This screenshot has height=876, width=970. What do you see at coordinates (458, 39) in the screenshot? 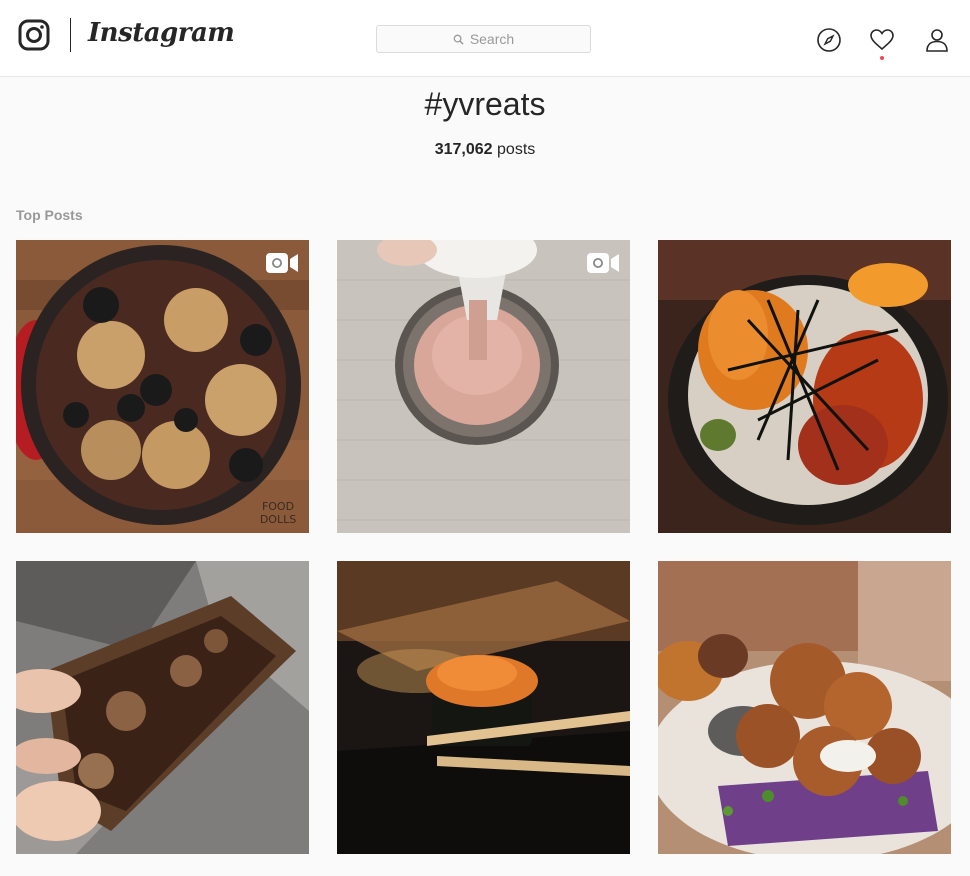
I see `search-icon` at bounding box center [458, 39].